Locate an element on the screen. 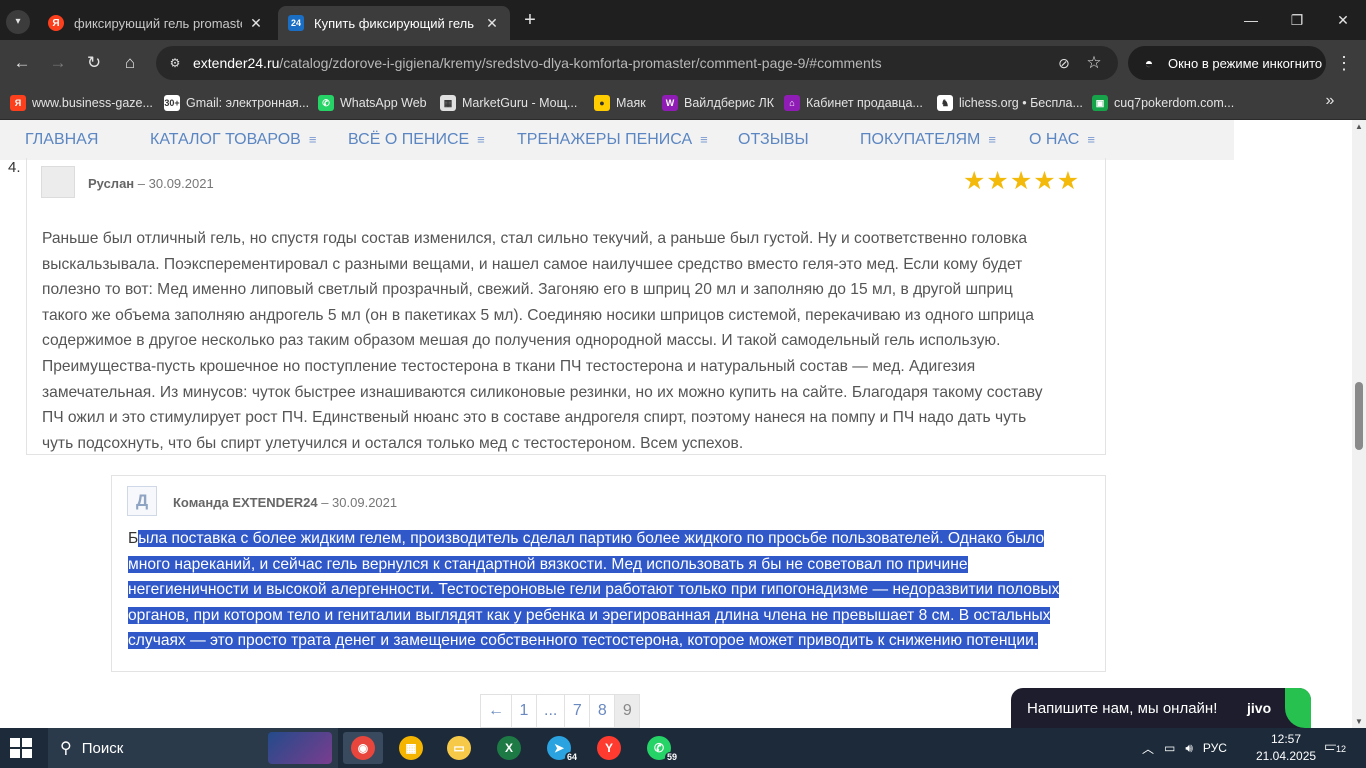  reload-icon: ↻ is located at coordinates (94, 63).